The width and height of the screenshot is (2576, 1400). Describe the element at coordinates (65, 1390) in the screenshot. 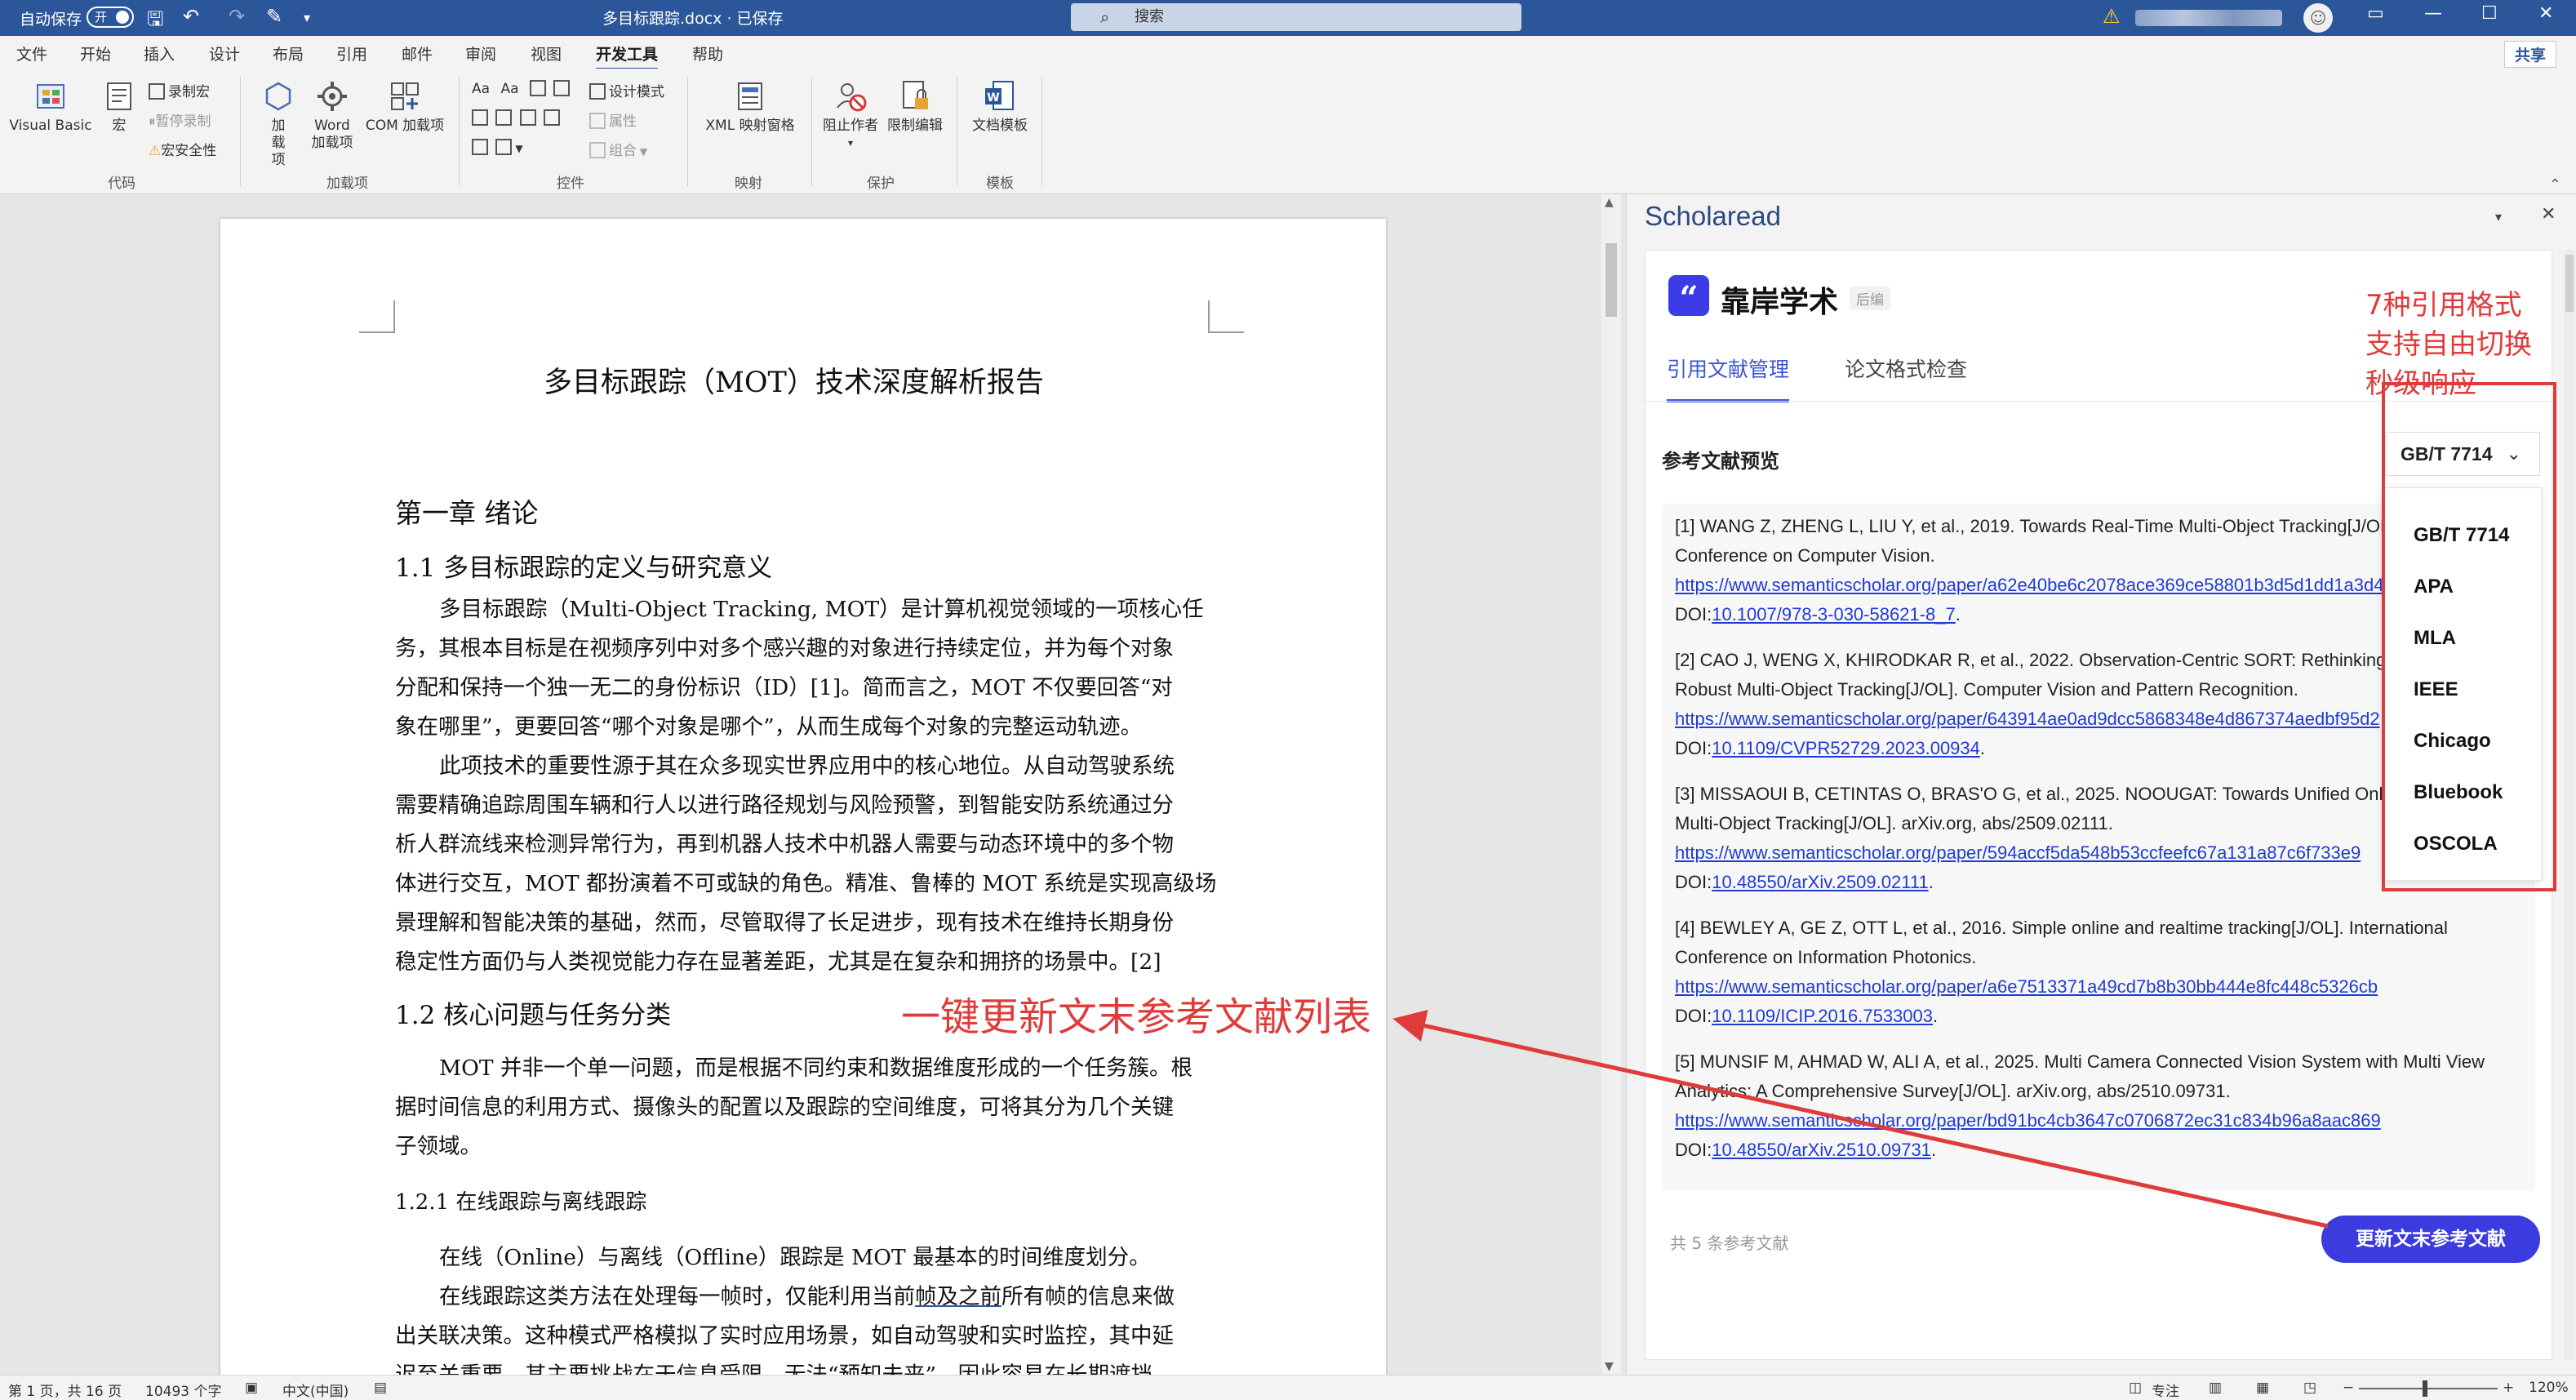

I see `page-count: 第 1 页，共 16 页` at that location.